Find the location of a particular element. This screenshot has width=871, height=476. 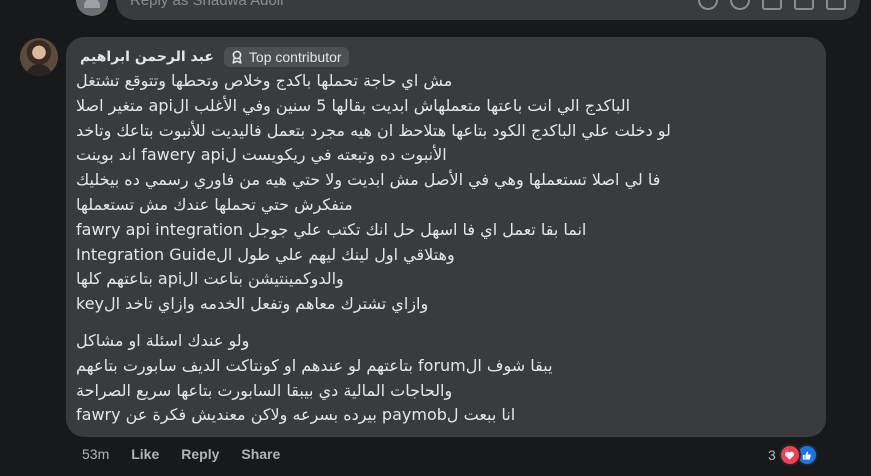

reaction-count: 3 is located at coordinates (772, 455).